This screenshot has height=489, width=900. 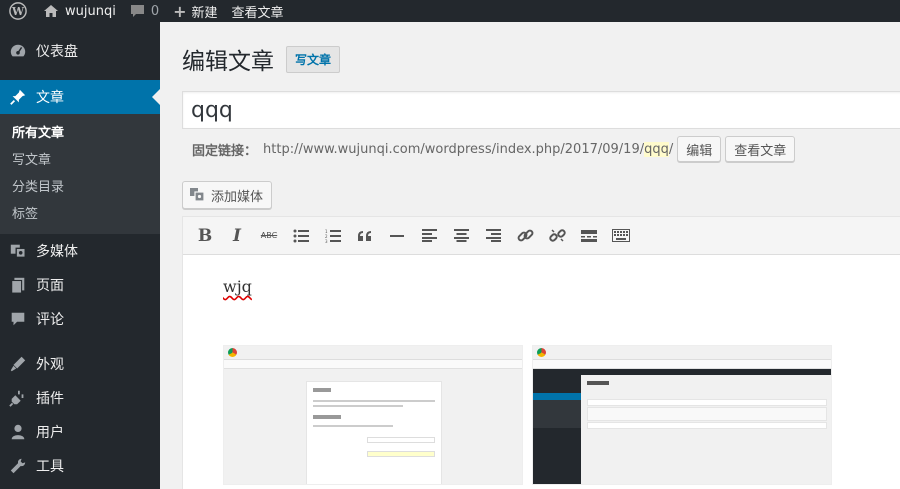 What do you see at coordinates (706, 429) in the screenshot?
I see `mini-main` at bounding box center [706, 429].